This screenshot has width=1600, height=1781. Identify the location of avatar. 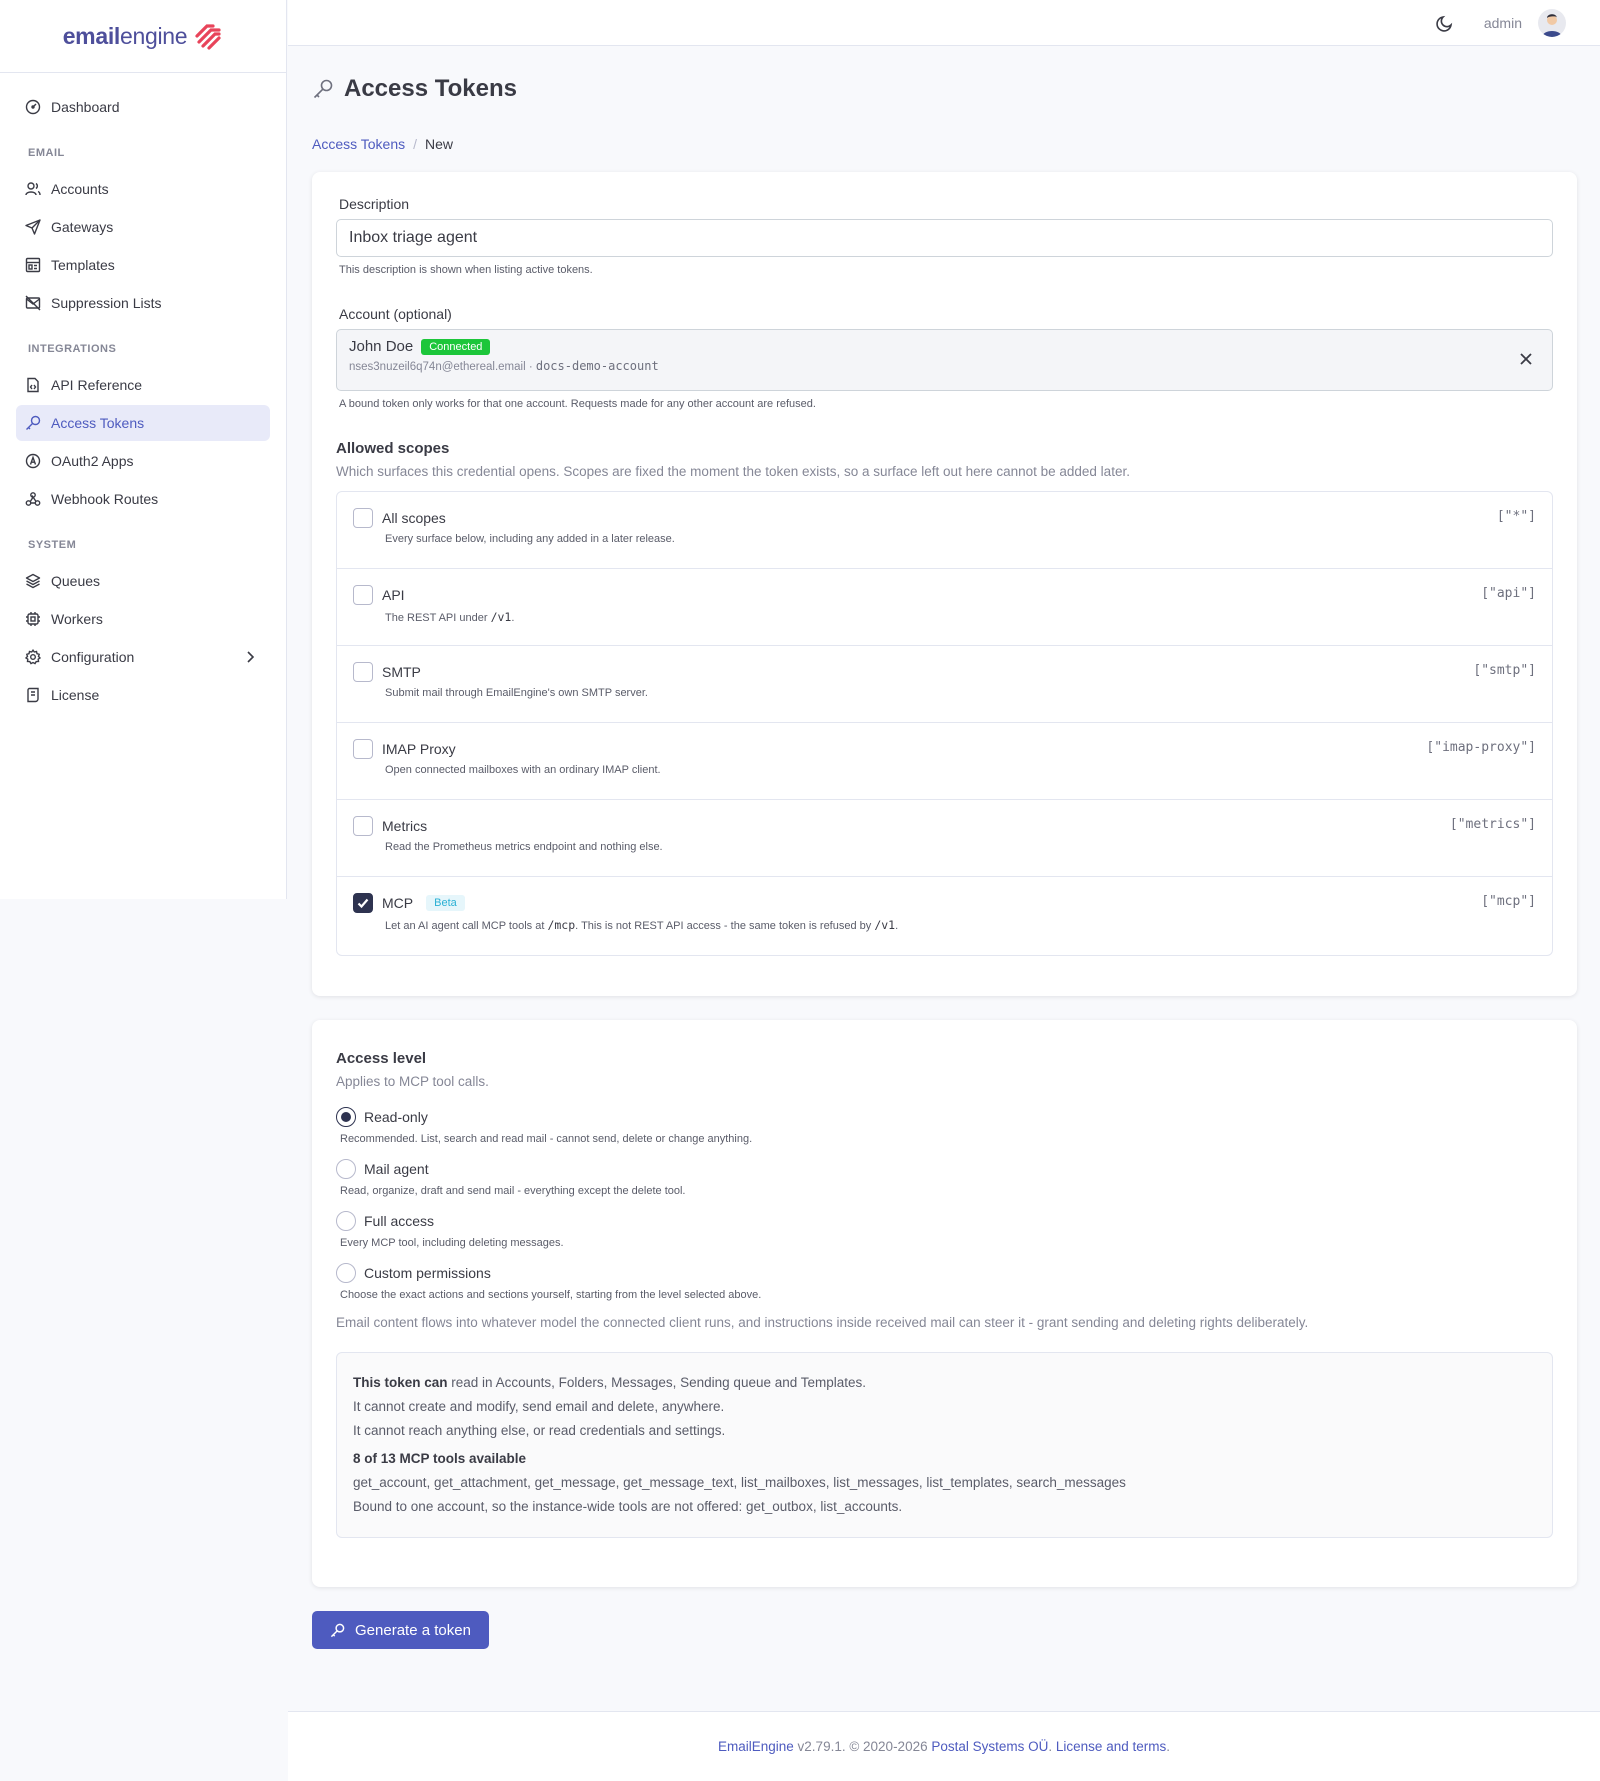
(1552, 22).